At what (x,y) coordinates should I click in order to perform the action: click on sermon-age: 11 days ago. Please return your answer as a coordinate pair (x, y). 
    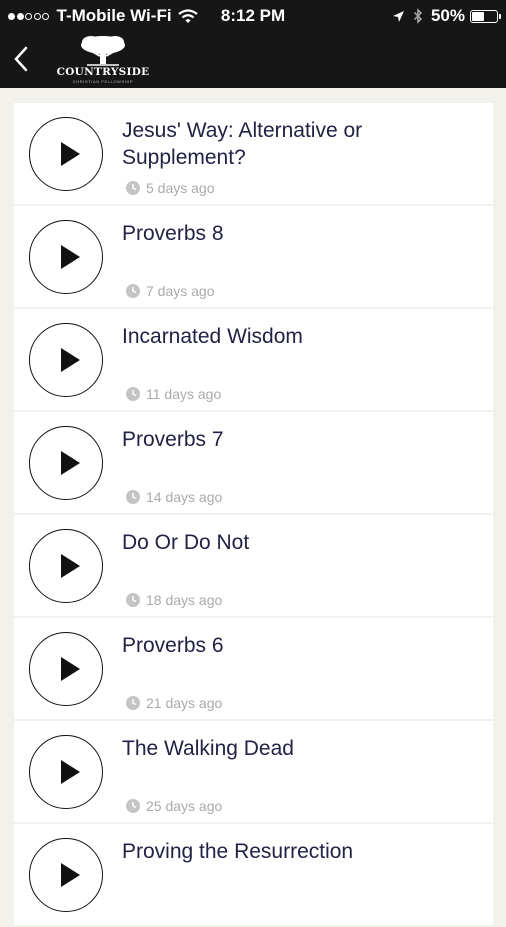
    Looking at the image, I should click on (184, 394).